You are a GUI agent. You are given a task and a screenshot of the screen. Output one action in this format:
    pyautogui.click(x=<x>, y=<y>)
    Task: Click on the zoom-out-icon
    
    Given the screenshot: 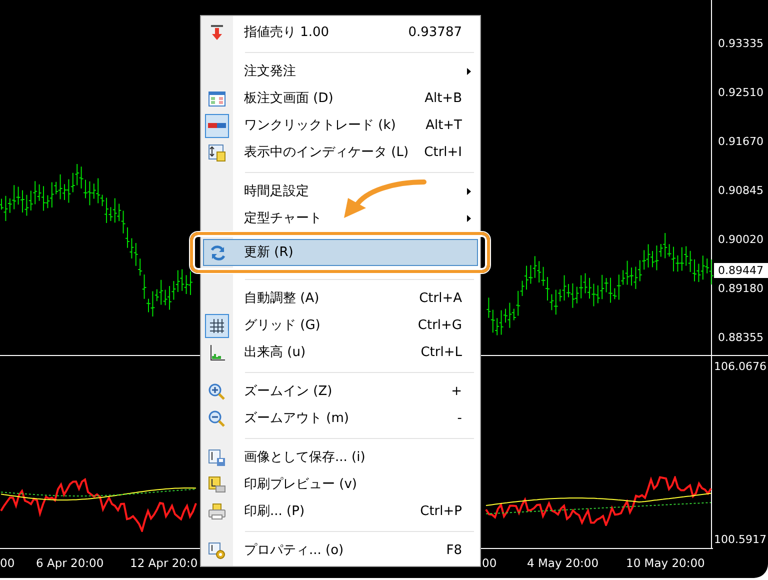 What is the action you would take?
    pyautogui.click(x=217, y=419)
    